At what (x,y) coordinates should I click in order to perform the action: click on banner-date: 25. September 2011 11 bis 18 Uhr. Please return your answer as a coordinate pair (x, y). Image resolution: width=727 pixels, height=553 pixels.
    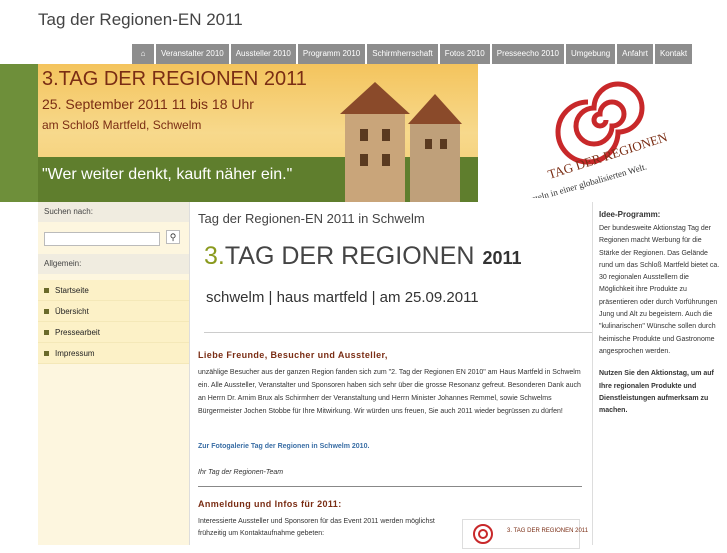
    Looking at the image, I should click on (148, 104).